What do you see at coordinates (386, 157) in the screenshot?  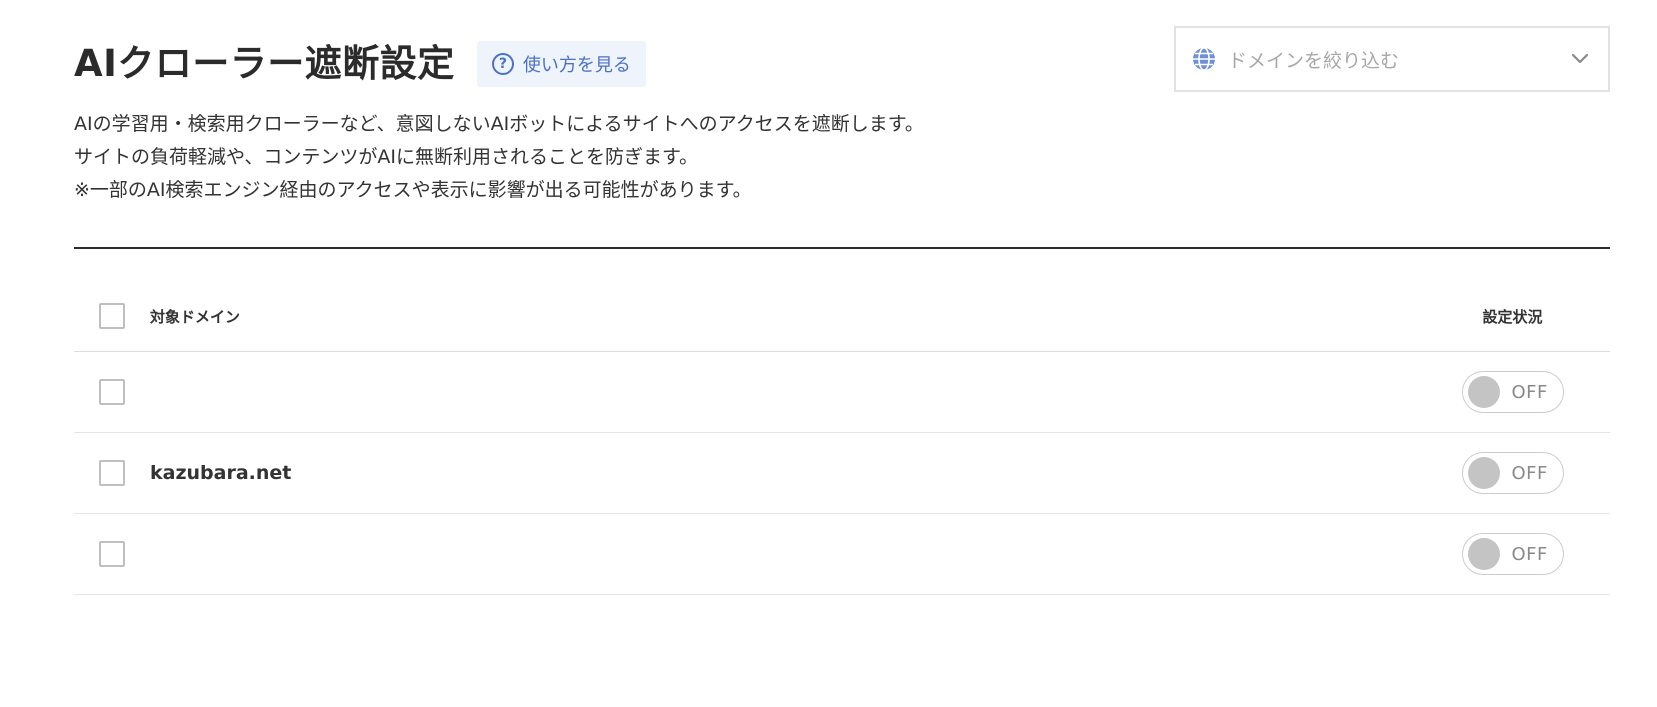 I see `description-line: サイトの負荷軽減や、コンテンツがAIに無断利用されることを防ぎます。` at bounding box center [386, 157].